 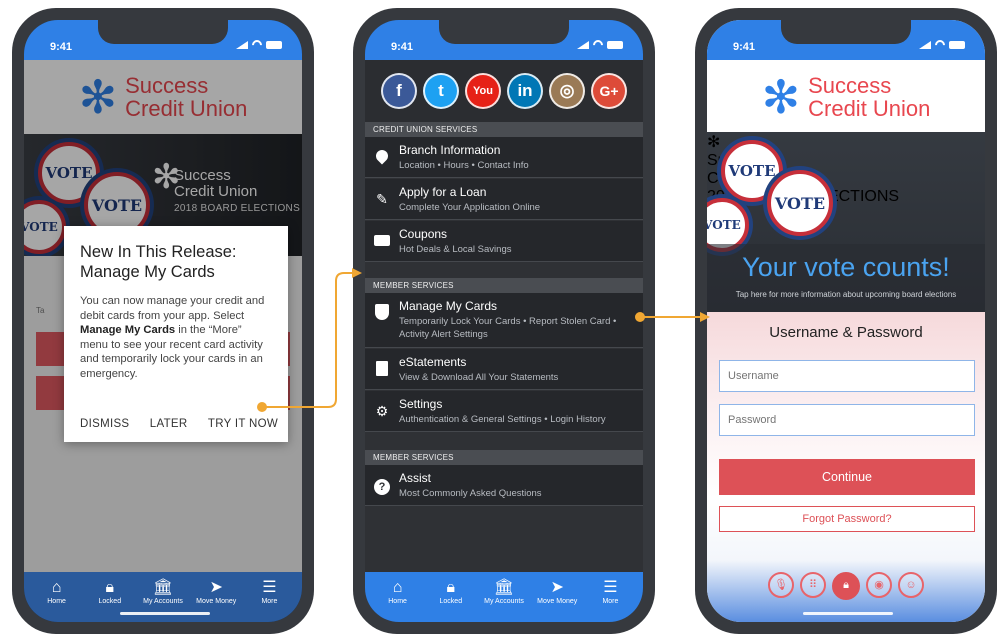 I want to click on flow-connectors, so click(x=483, y=340).